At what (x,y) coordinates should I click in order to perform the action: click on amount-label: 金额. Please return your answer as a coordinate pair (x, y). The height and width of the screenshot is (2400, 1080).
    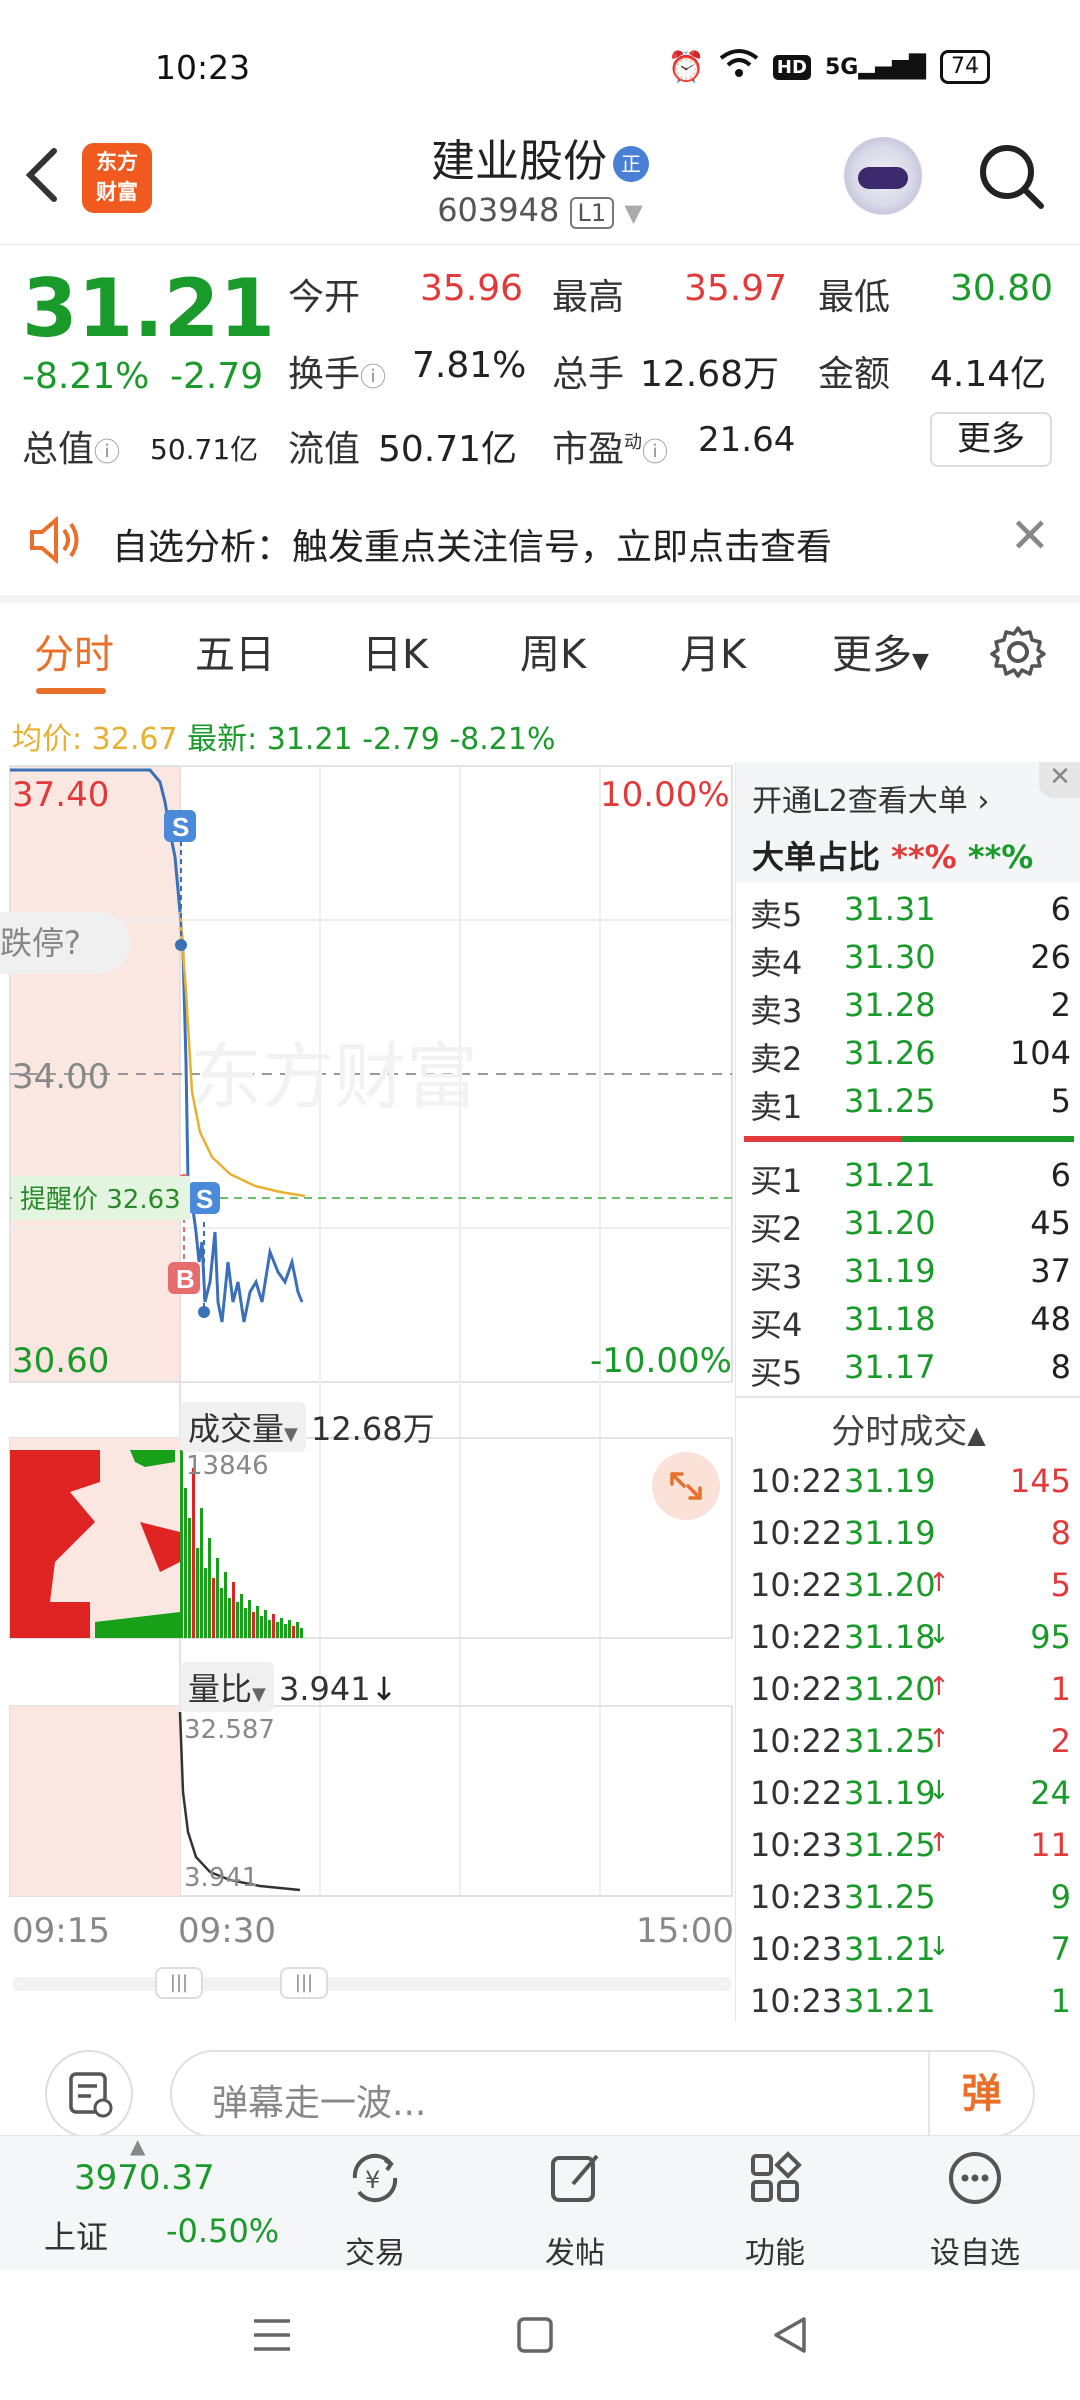
    Looking at the image, I should click on (854, 374).